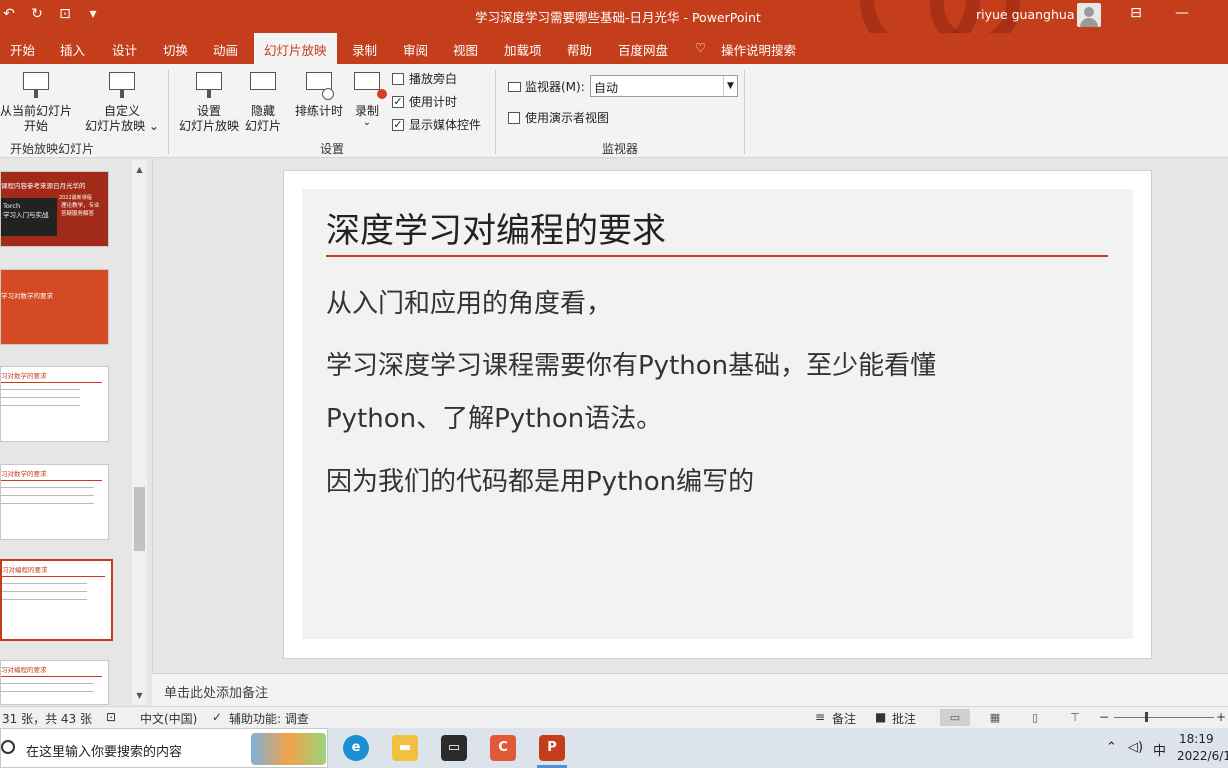 The height and width of the screenshot is (768, 1228). I want to click on tell-me-search: 操作说明搜索, so click(758, 49).